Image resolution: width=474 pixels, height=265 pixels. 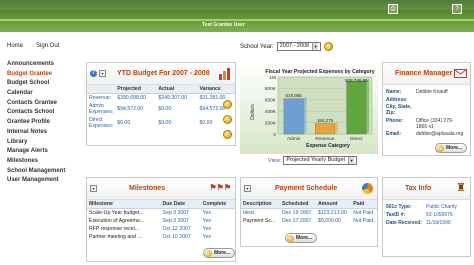 I want to click on sidebar-item-school-management: School Management, so click(x=42, y=172).